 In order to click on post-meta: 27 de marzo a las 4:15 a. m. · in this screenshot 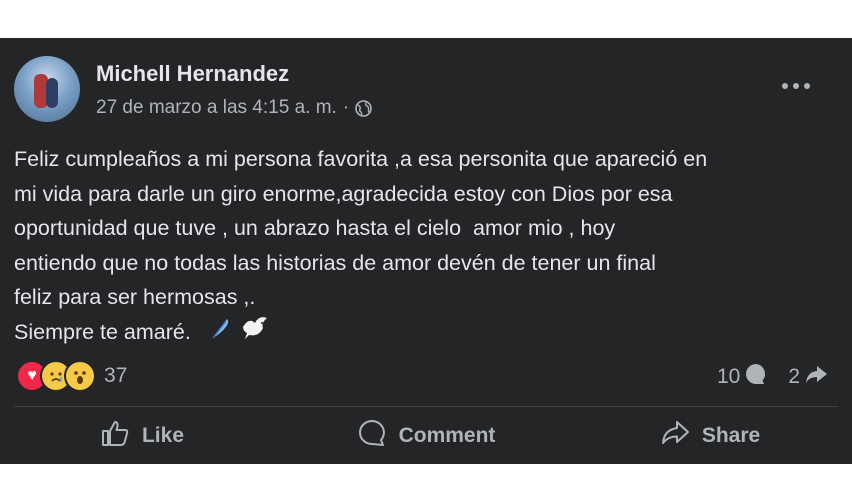, I will do `click(234, 108)`.